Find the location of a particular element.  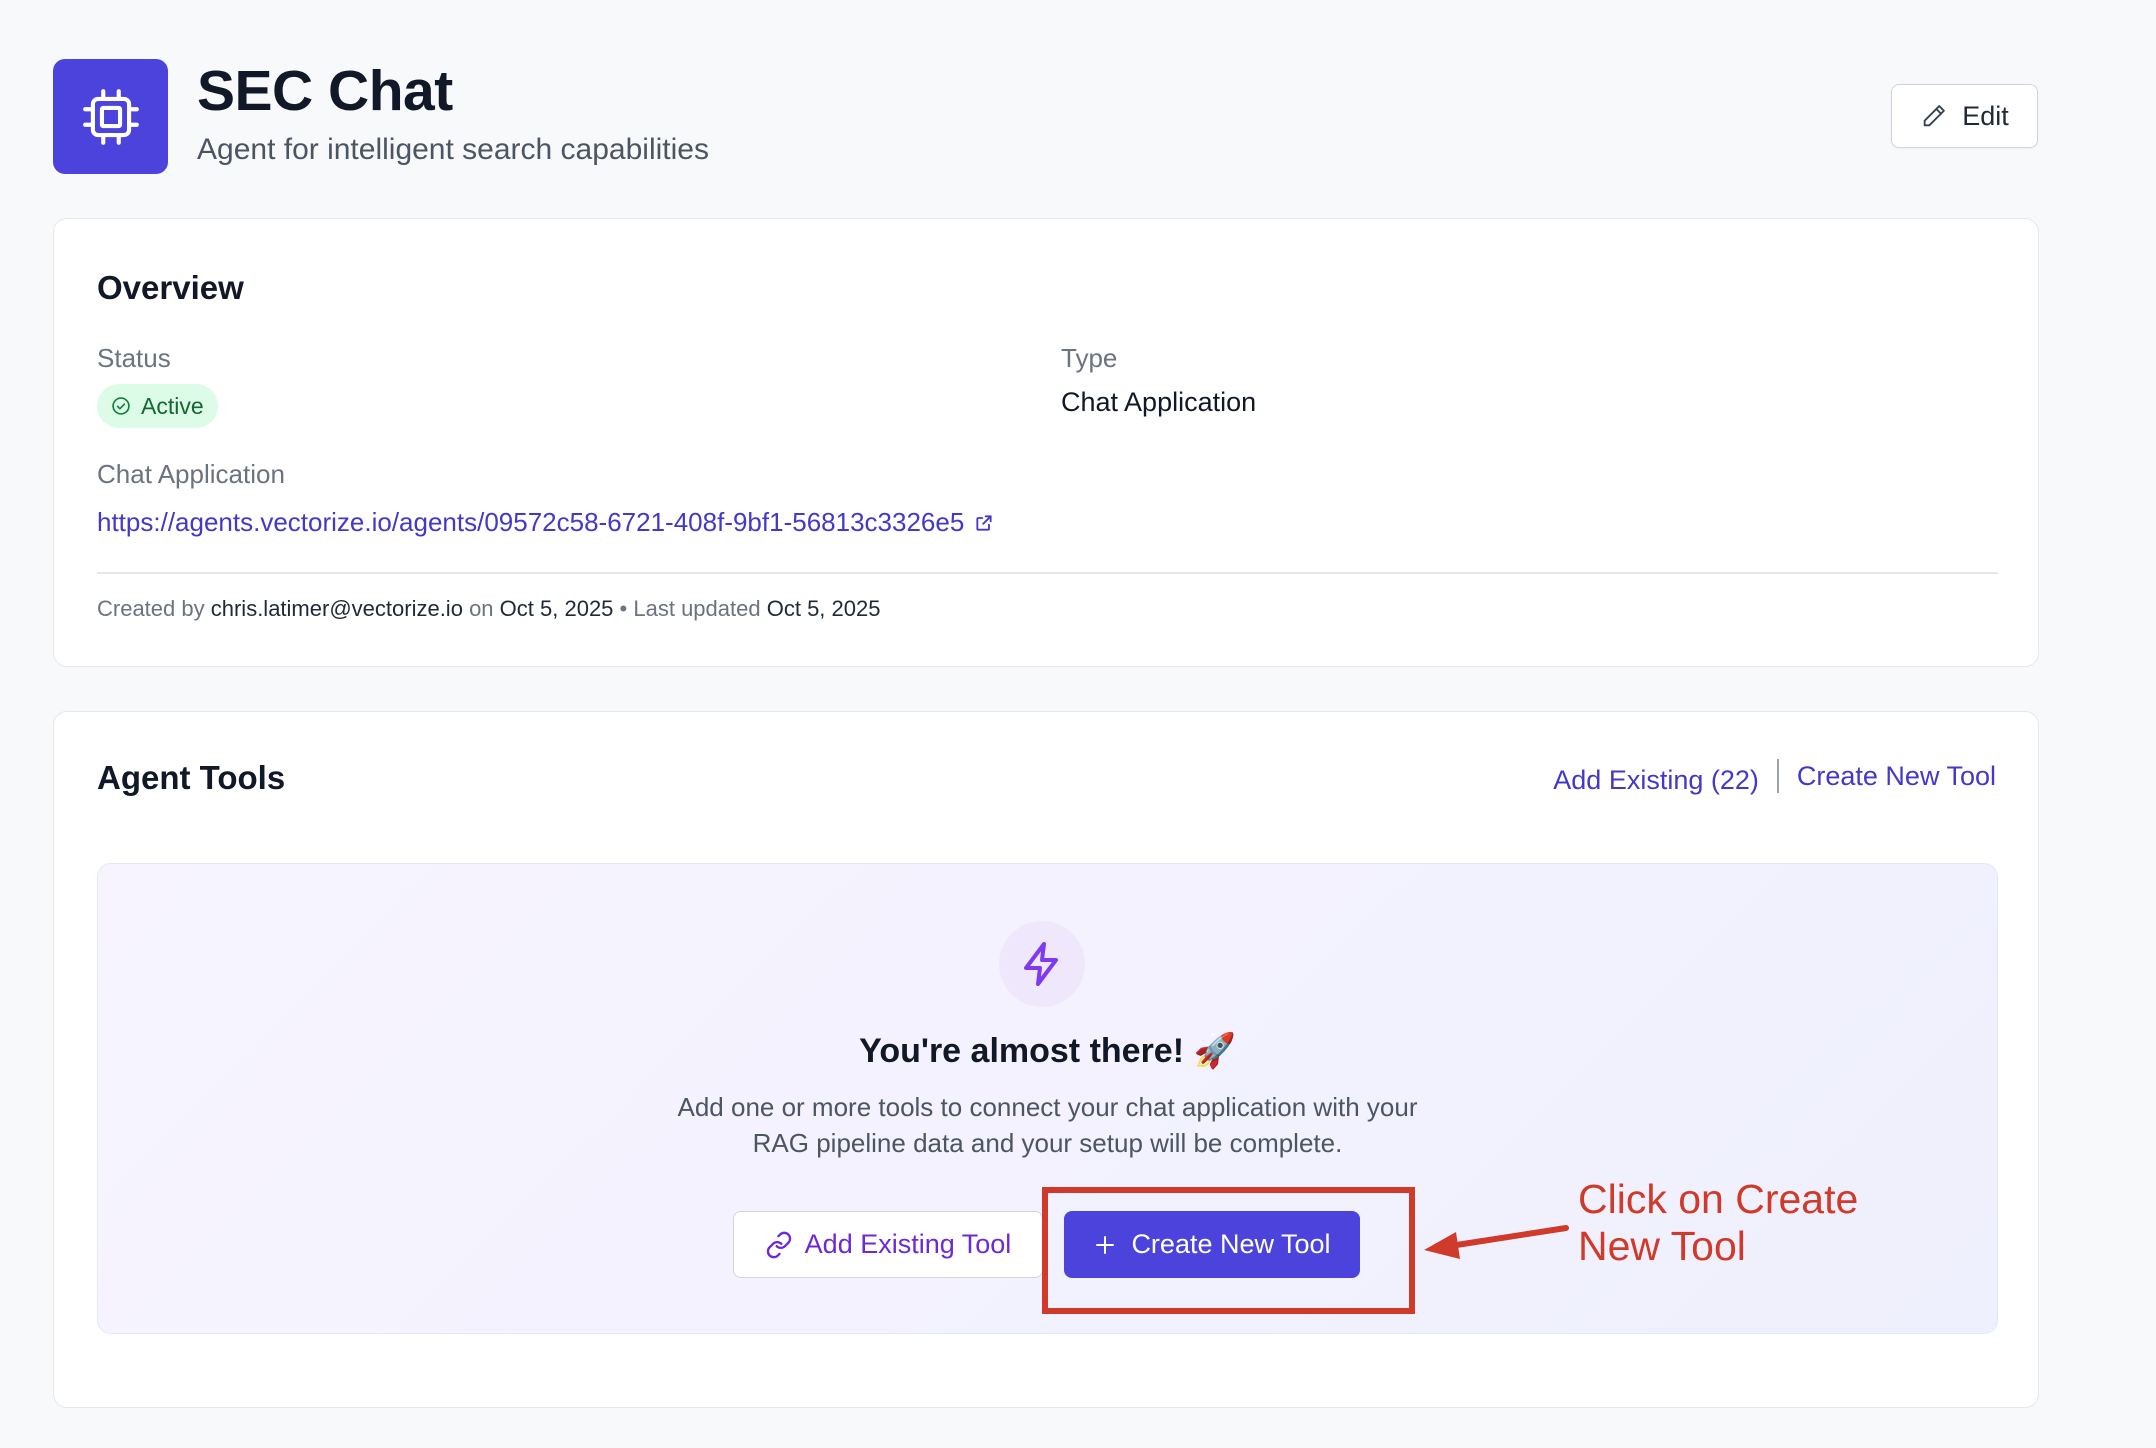

cpu-chip-icon is located at coordinates (110, 116).